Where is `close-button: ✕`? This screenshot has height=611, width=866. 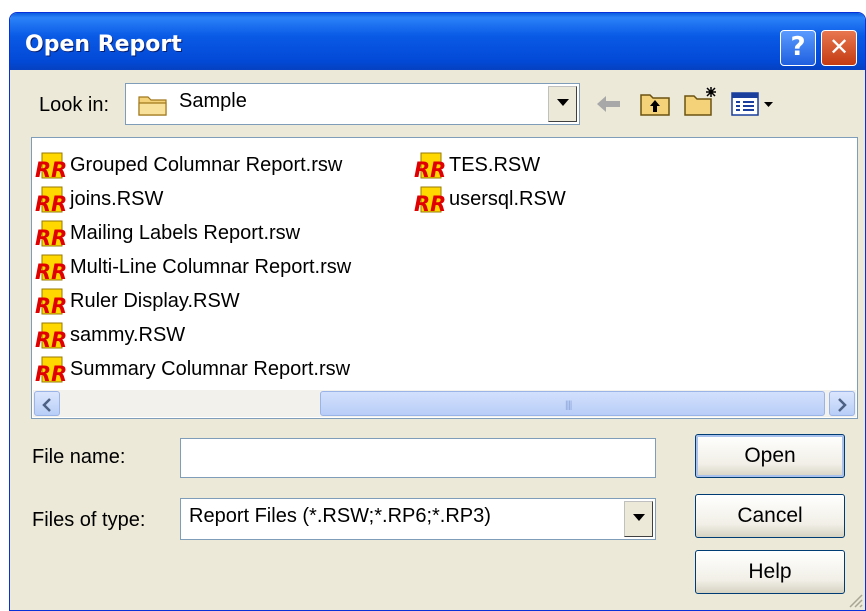
close-button: ✕ is located at coordinates (839, 48).